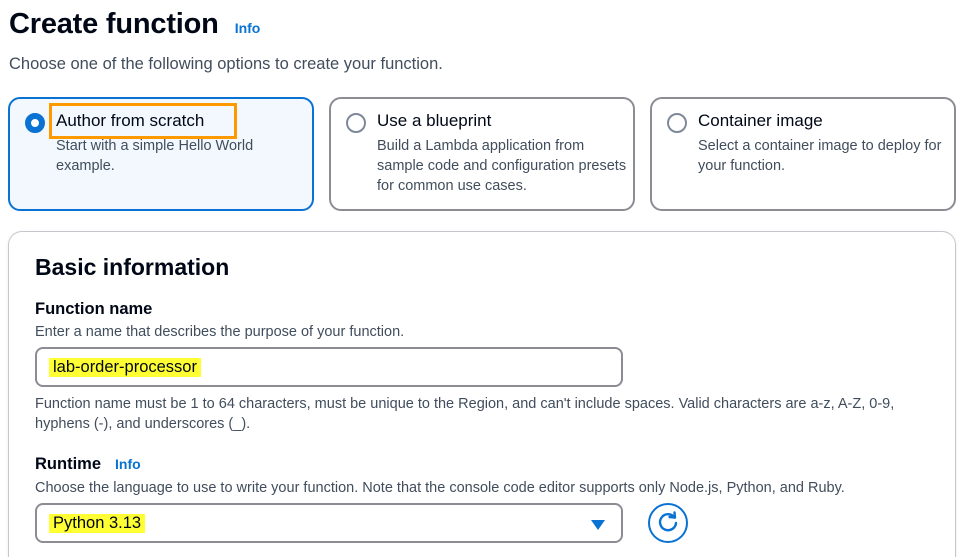 Image resolution: width=961 pixels, height=557 pixels. What do you see at coordinates (132, 267) in the screenshot?
I see `panel-title: Basic information` at bounding box center [132, 267].